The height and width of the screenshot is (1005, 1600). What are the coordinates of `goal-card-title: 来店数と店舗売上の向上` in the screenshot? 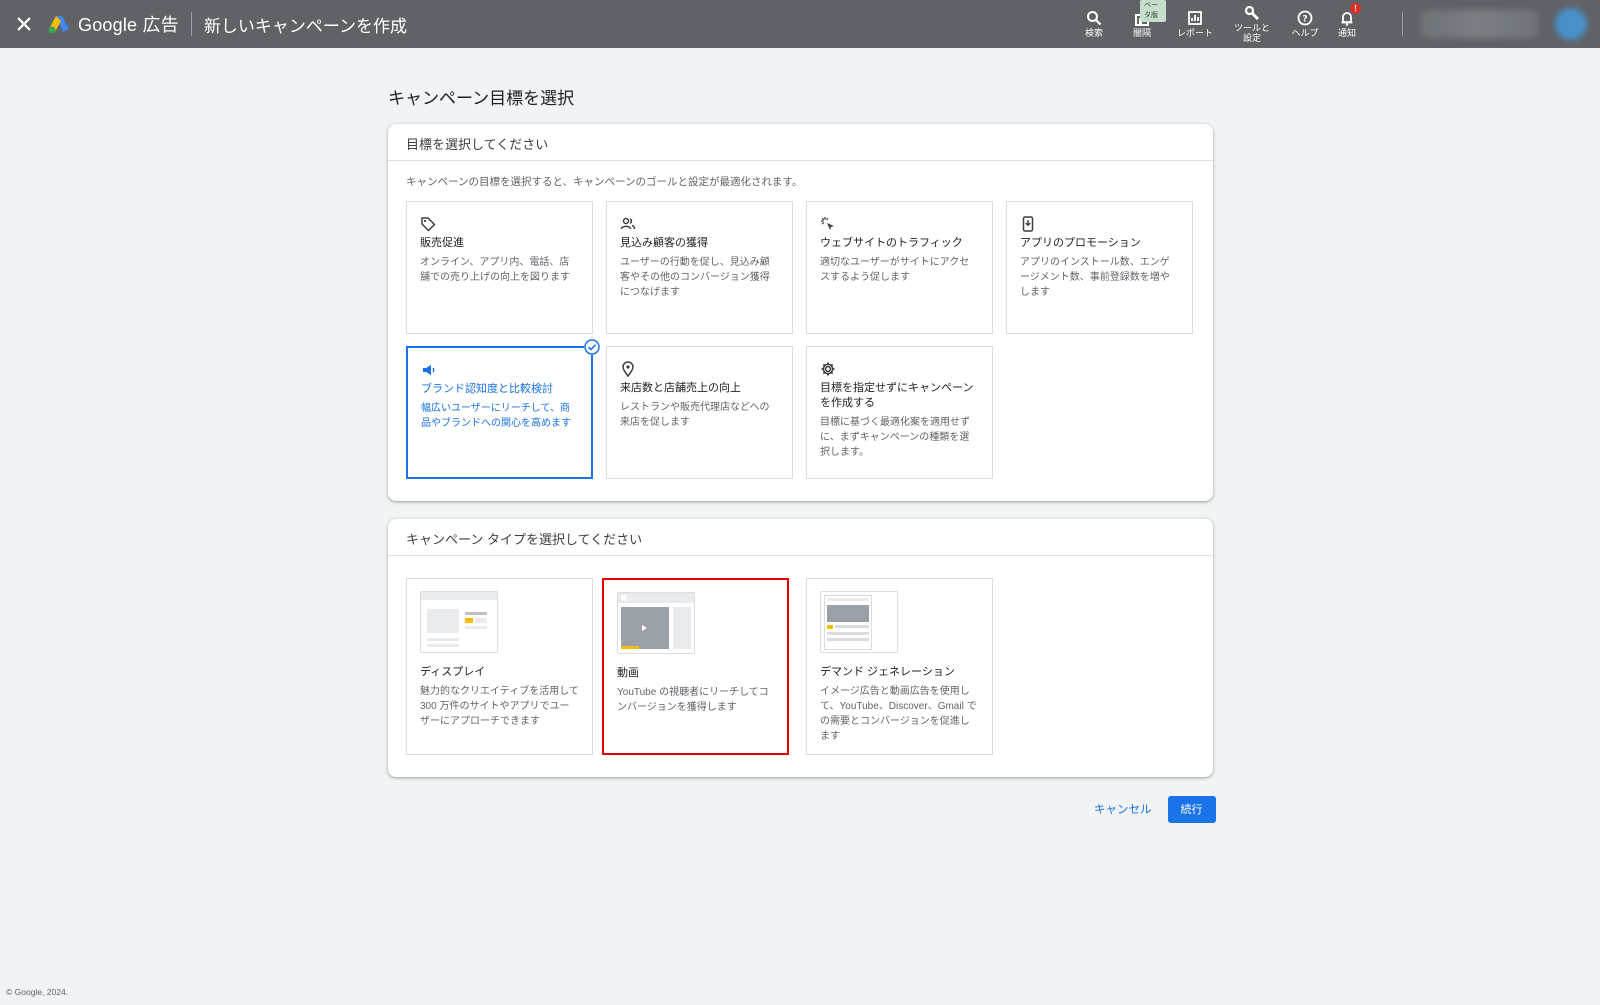 It's located at (680, 388).